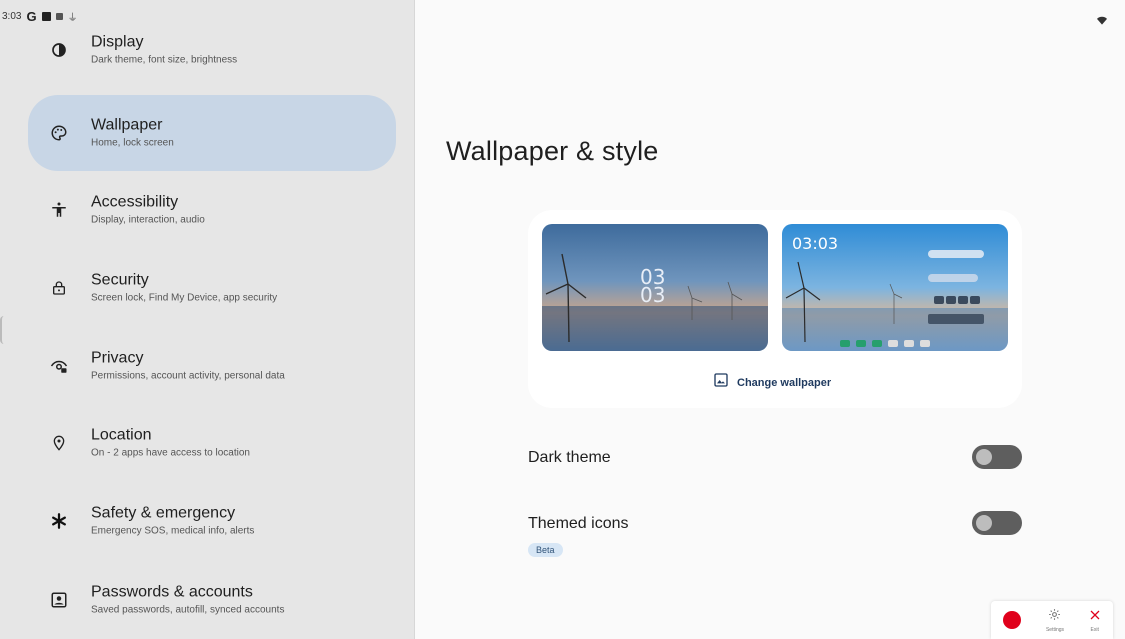  I want to click on close-icon, so click(1095, 617).